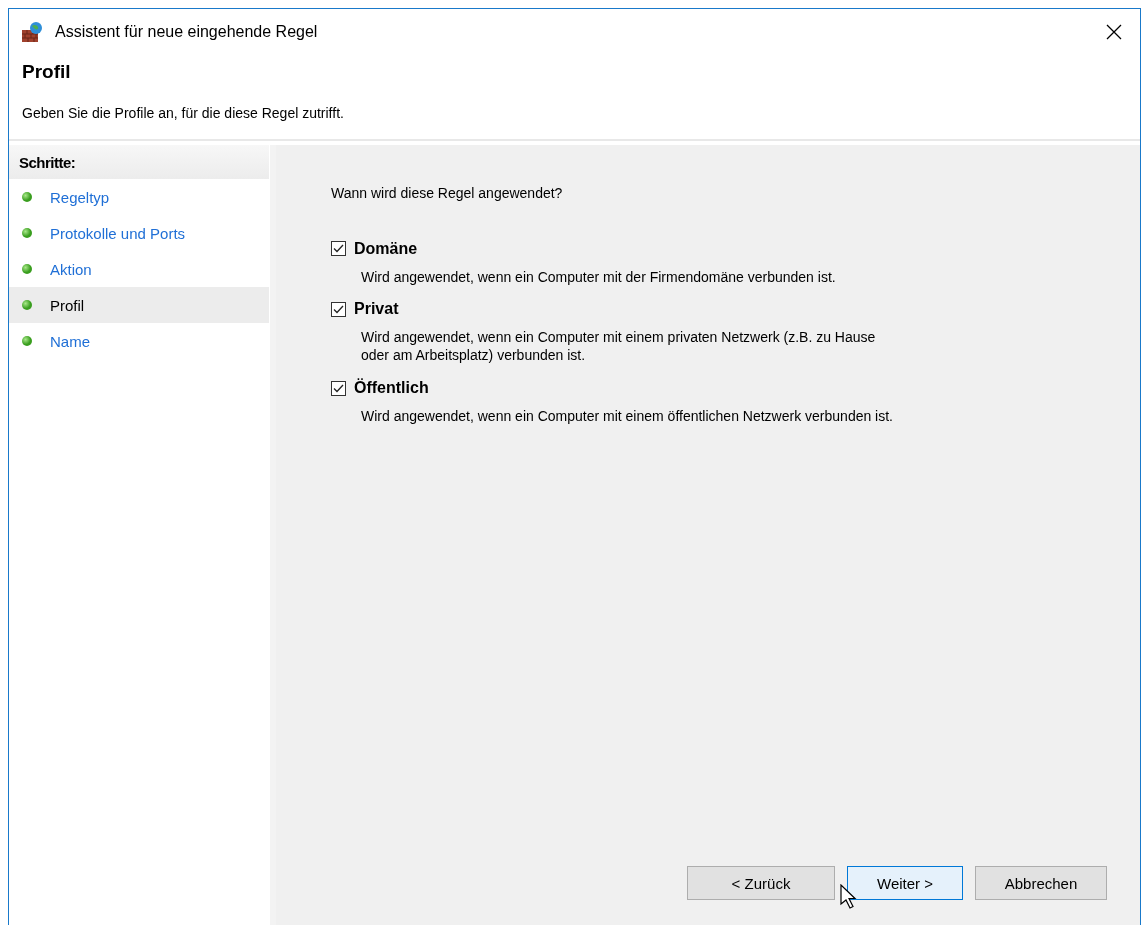 This screenshot has height=925, width=1147. I want to click on checkbox-label: Domäne, so click(386, 248).